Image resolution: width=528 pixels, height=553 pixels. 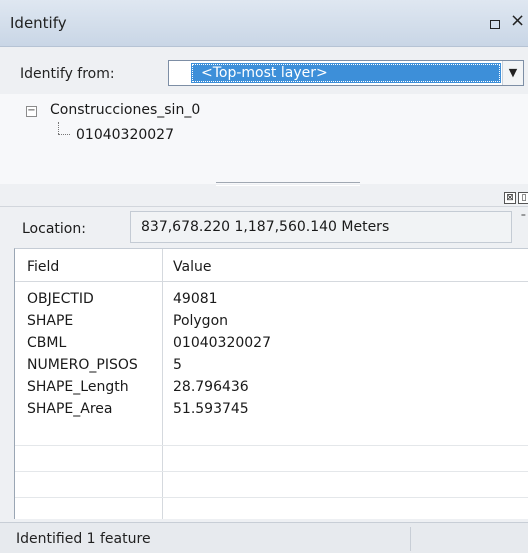 I want to click on cell-field: SHAPE_Area, so click(x=70, y=409).